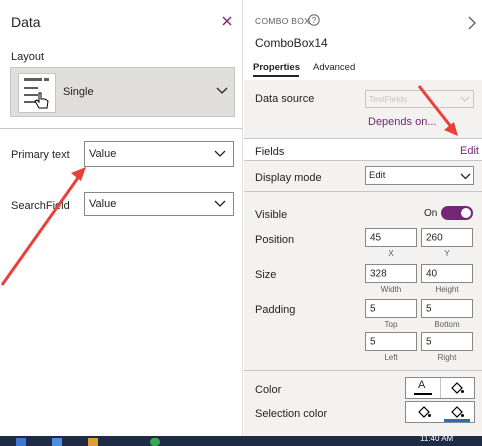 This screenshot has height=446, width=482. What do you see at coordinates (422, 385) in the screenshot?
I see `font-color-icon: A` at bounding box center [422, 385].